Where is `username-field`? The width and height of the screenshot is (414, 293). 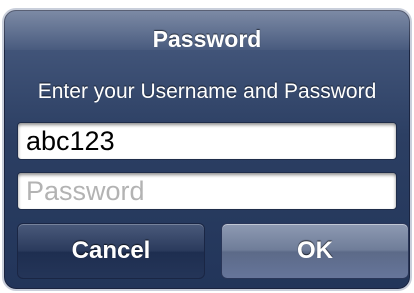
username-field is located at coordinates (207, 141).